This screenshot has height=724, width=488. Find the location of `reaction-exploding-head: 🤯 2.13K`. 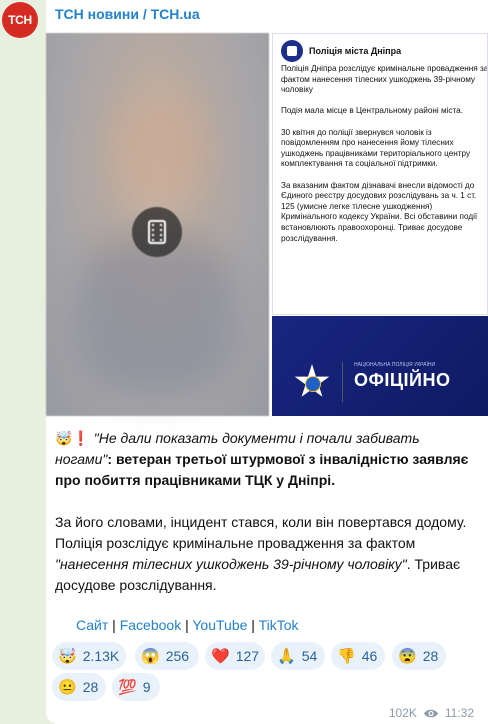

reaction-exploding-head: 🤯 2.13K is located at coordinates (89, 656).